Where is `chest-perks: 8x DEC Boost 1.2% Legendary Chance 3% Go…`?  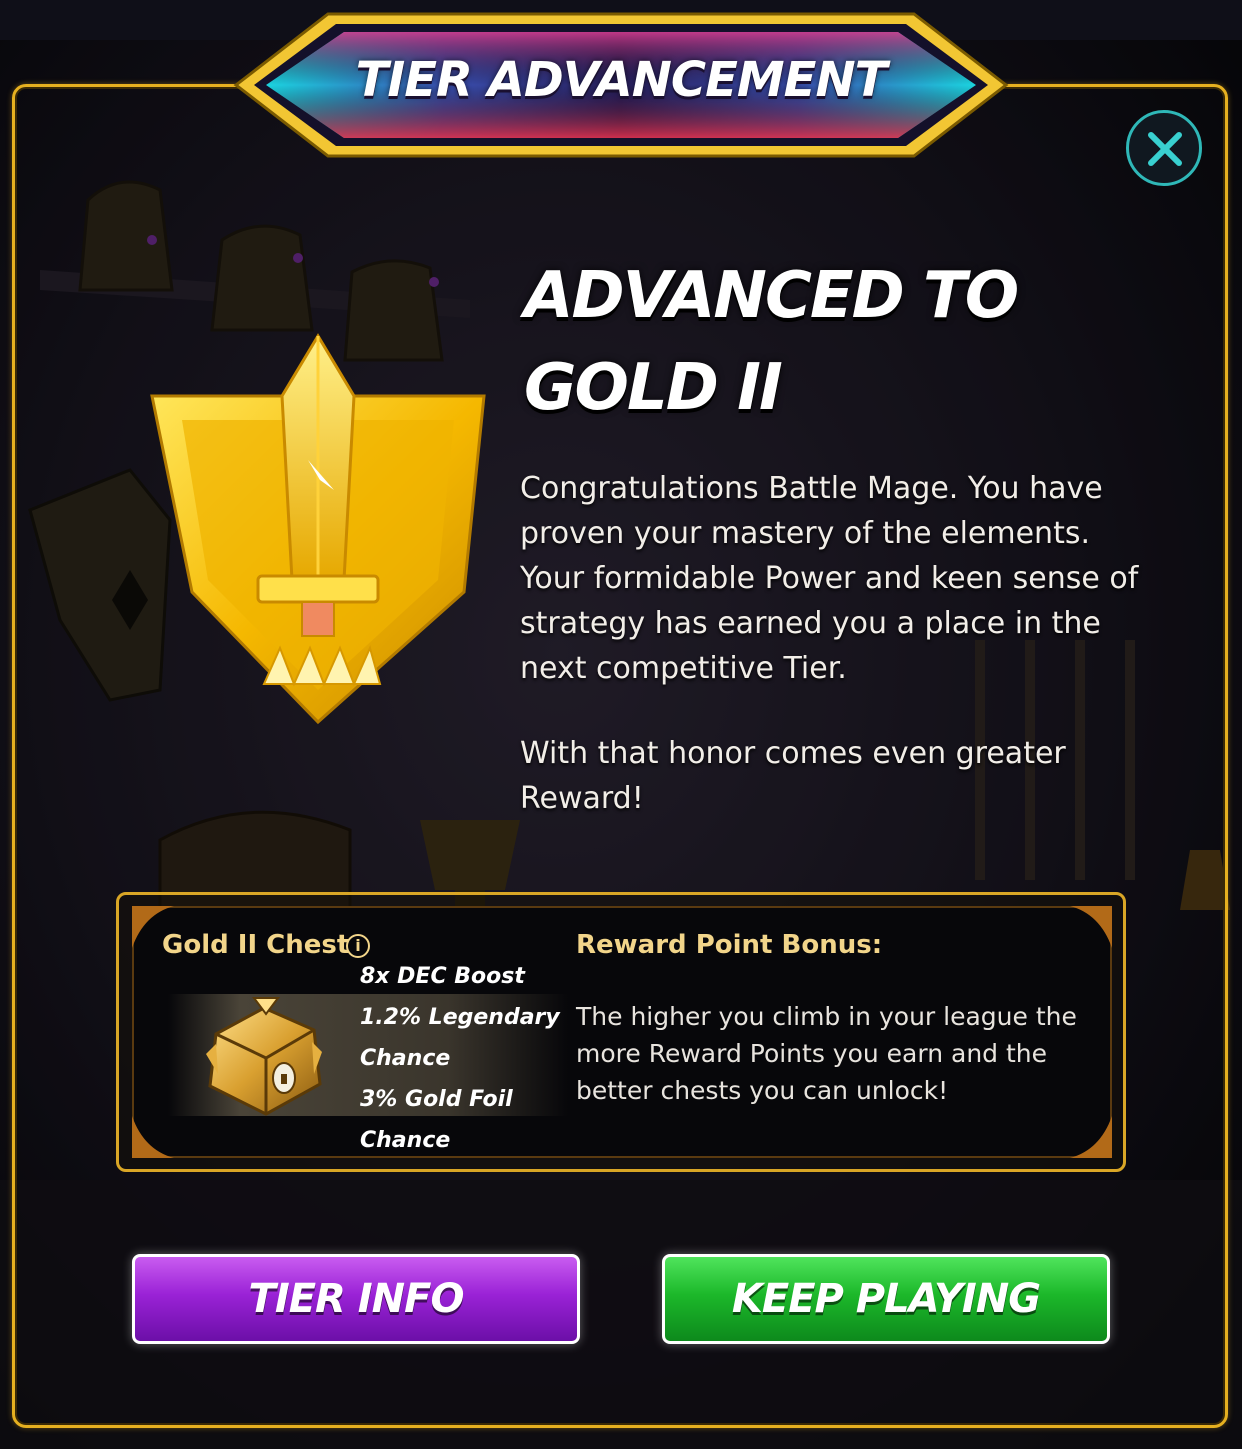
chest-perks: 8x DEC Boost 1.2% Legendary Chance 3% Go… is located at coordinates (465, 1058).